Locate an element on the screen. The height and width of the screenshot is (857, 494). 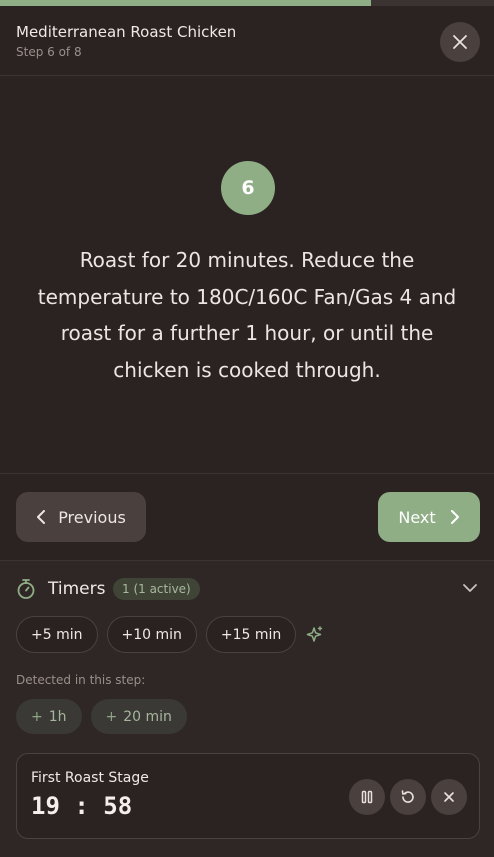
reset-icon is located at coordinates (407, 796).